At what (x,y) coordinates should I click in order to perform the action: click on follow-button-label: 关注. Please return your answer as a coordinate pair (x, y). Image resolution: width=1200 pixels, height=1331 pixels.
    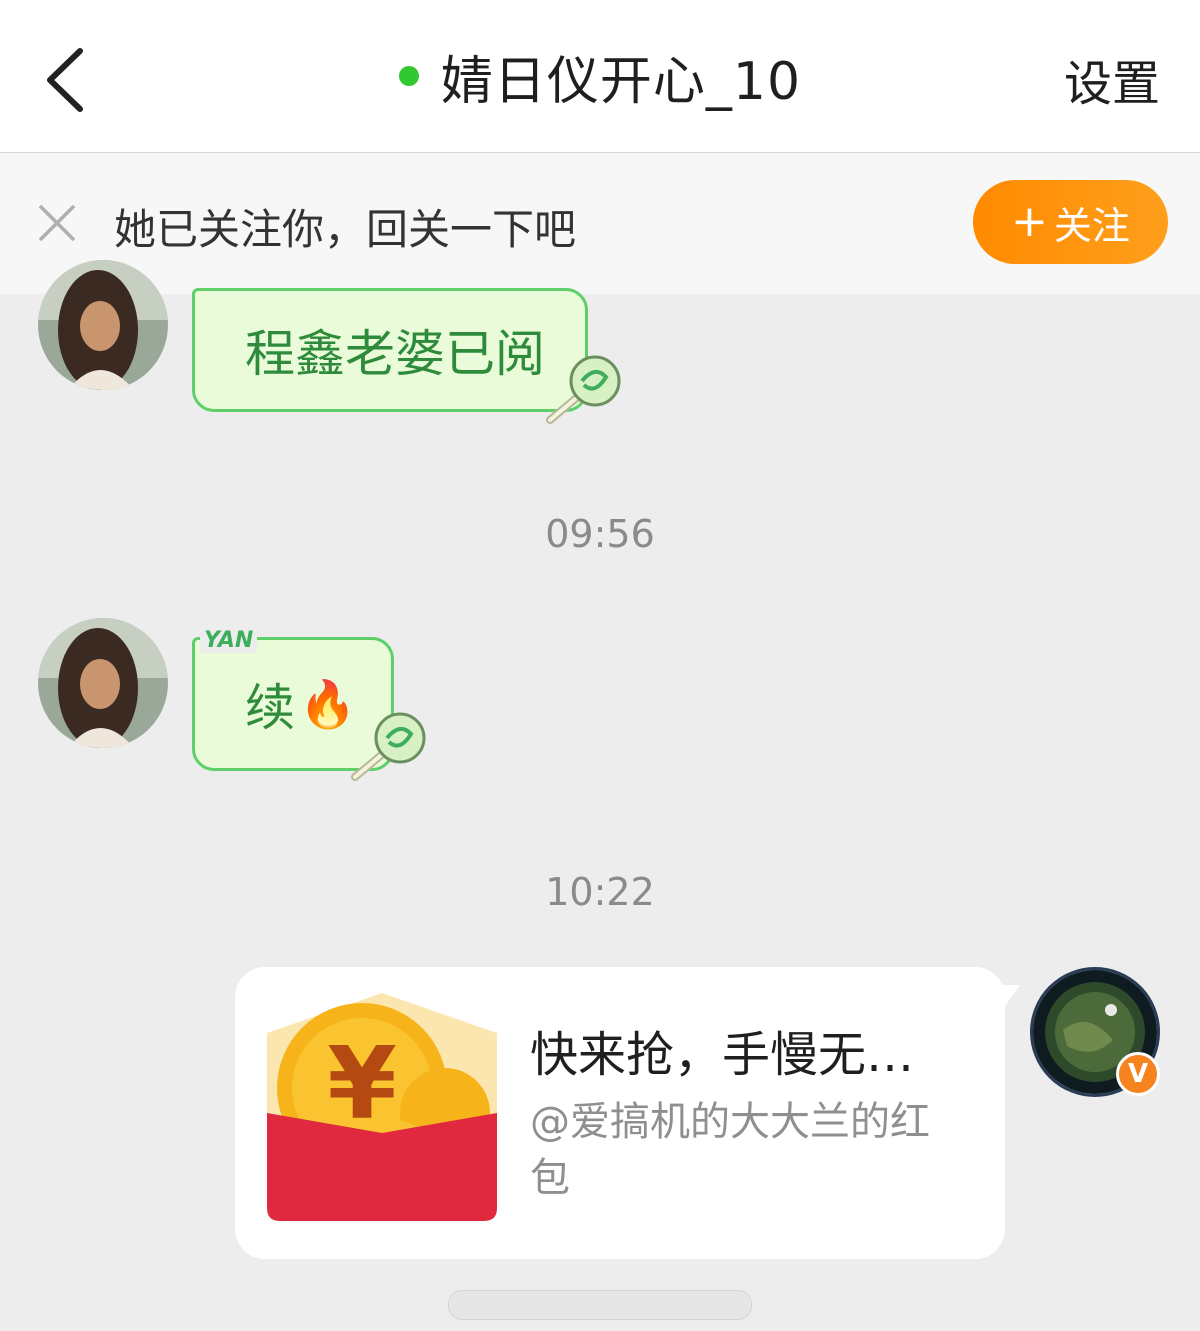
    Looking at the image, I should click on (1091, 225).